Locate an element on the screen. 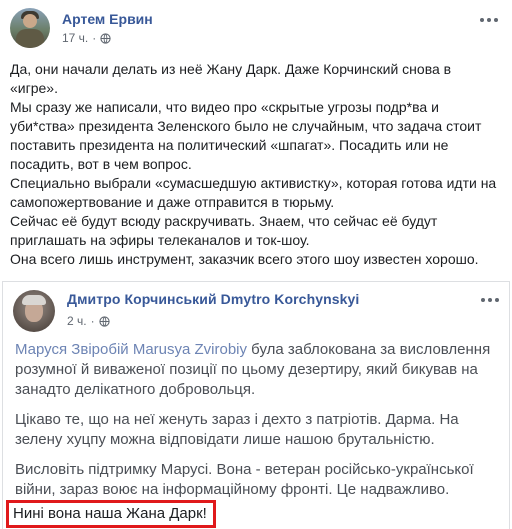 The width and height of the screenshot is (512, 529). shared-author-avatar is located at coordinates (34, 311).